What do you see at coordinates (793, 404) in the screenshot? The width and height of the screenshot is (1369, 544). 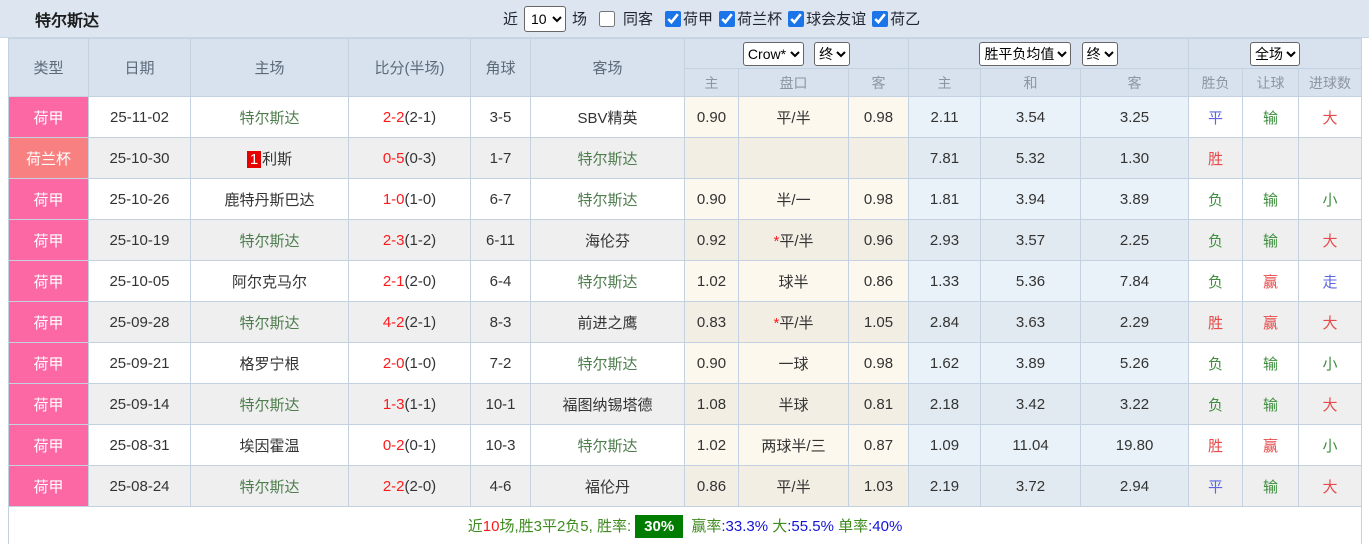 I see `handicap-cell: 半球` at bounding box center [793, 404].